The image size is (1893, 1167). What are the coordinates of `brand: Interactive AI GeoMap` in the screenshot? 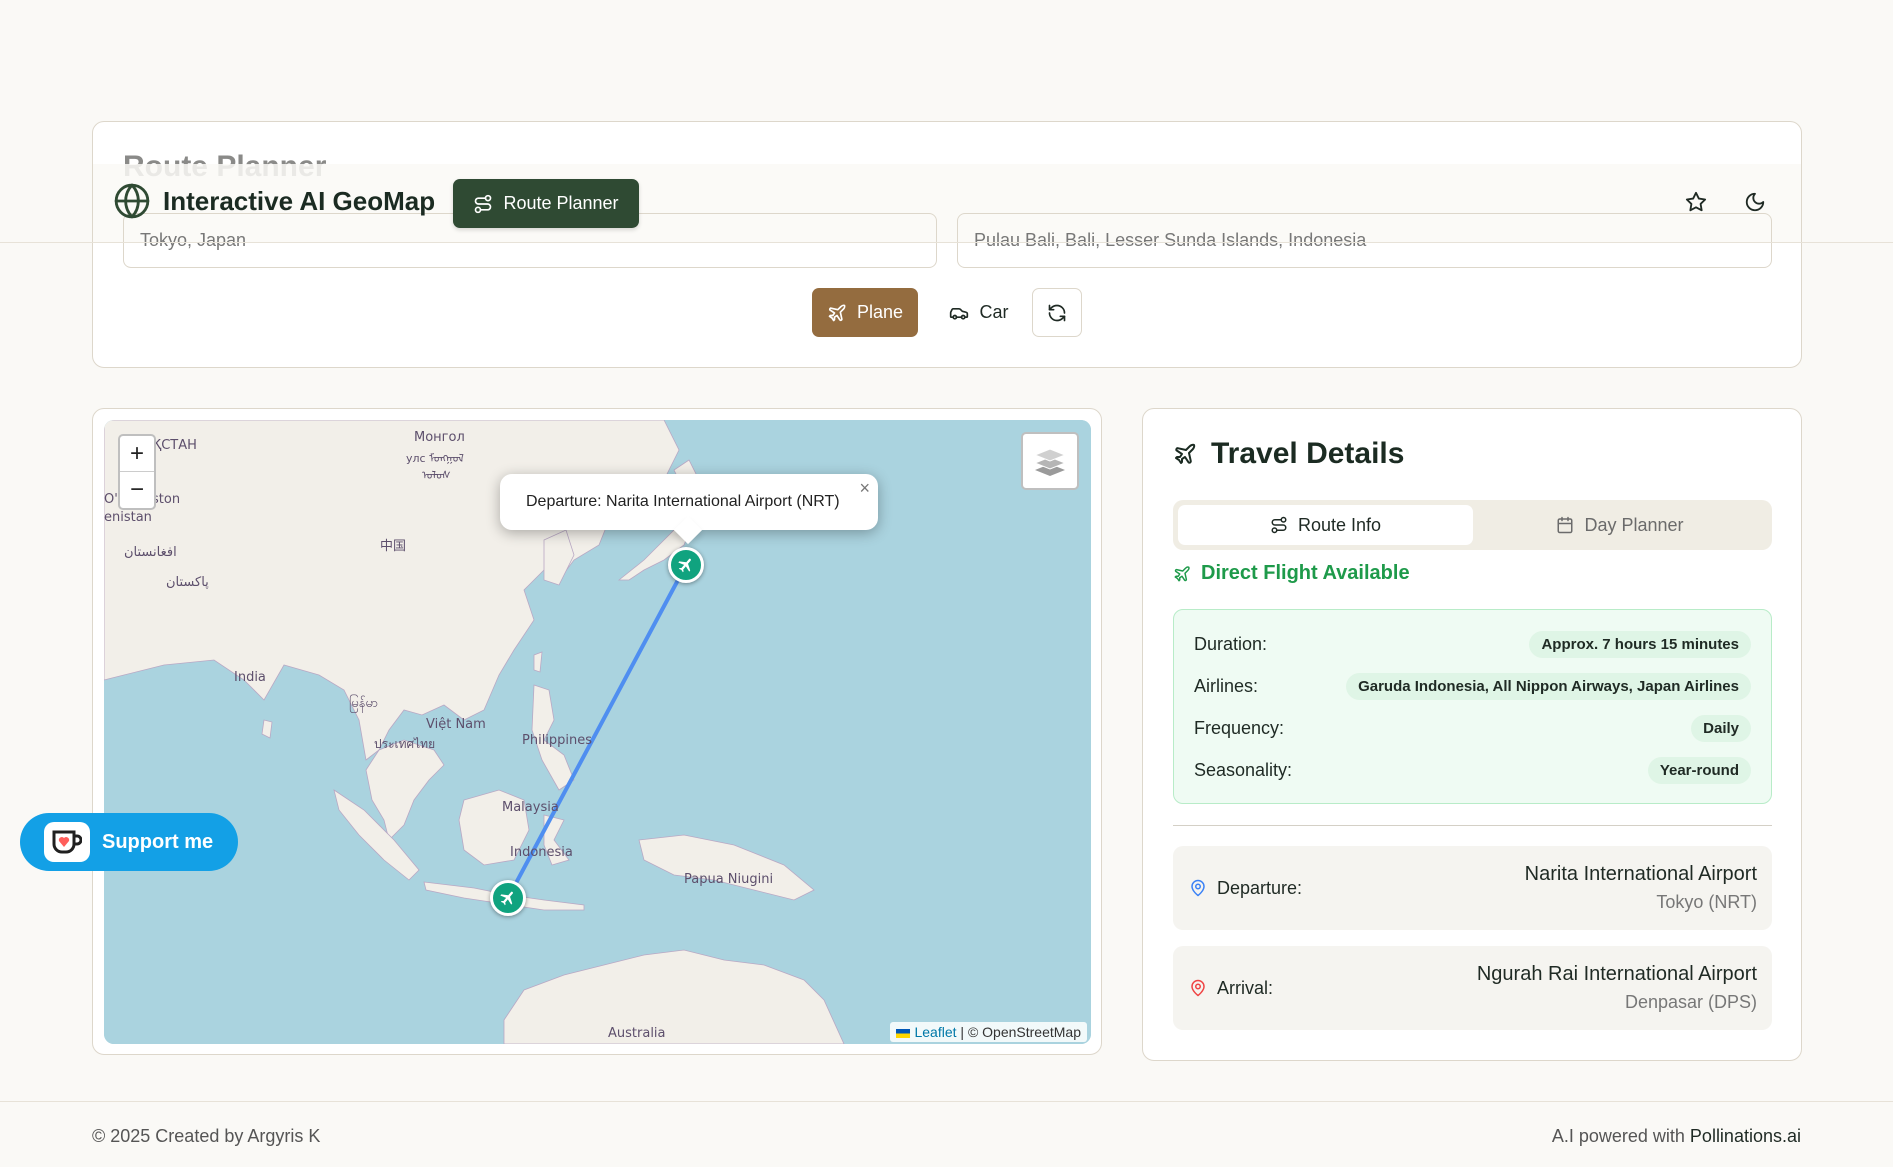 It's located at (274, 201).